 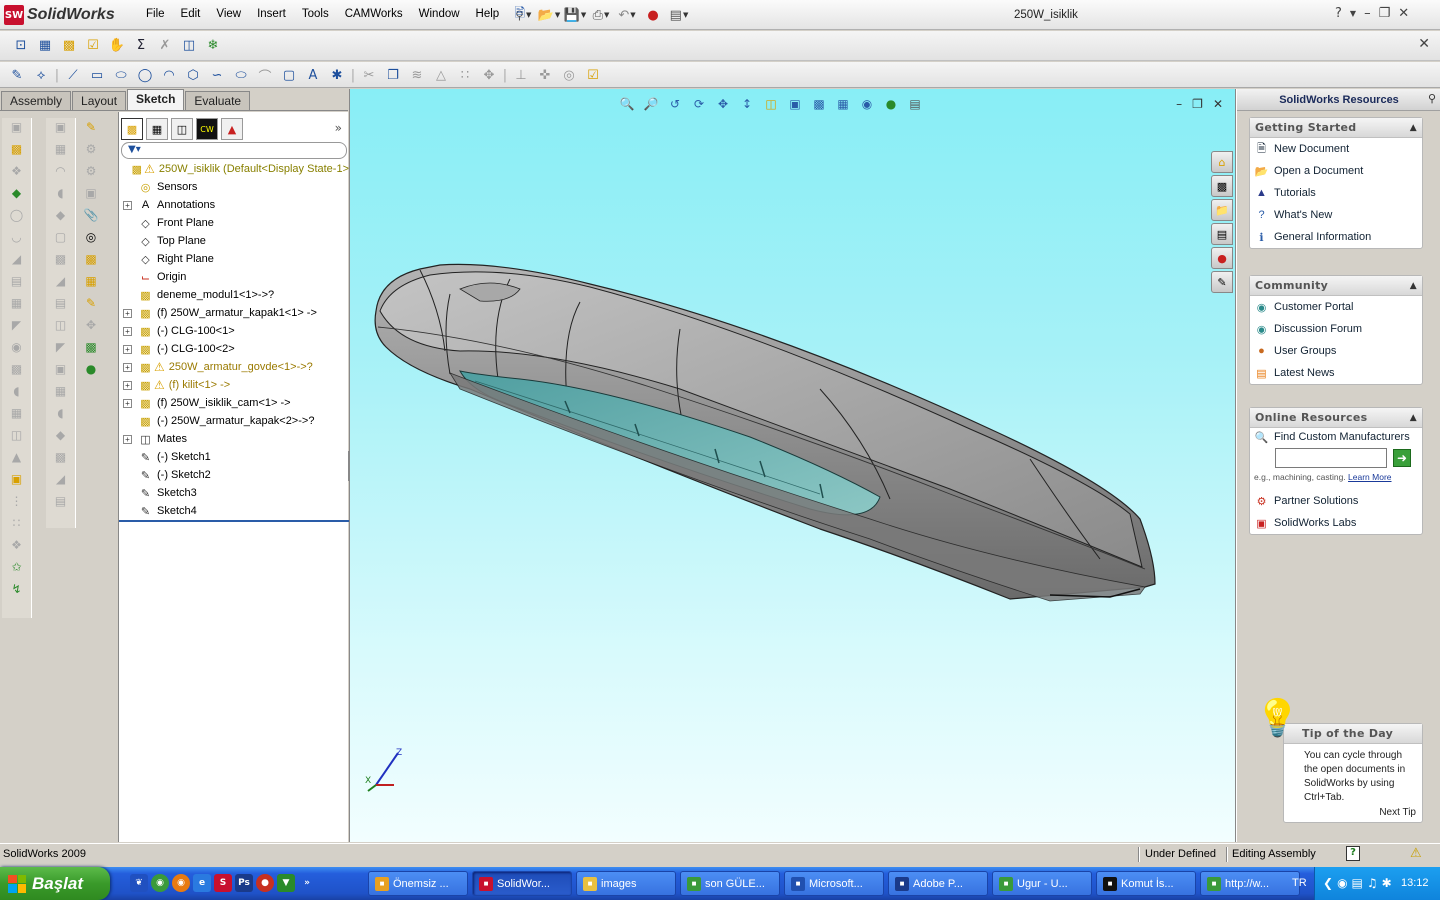 What do you see at coordinates (1222, 186) in the screenshot?
I see `design-library-tab-icon: ▩` at bounding box center [1222, 186].